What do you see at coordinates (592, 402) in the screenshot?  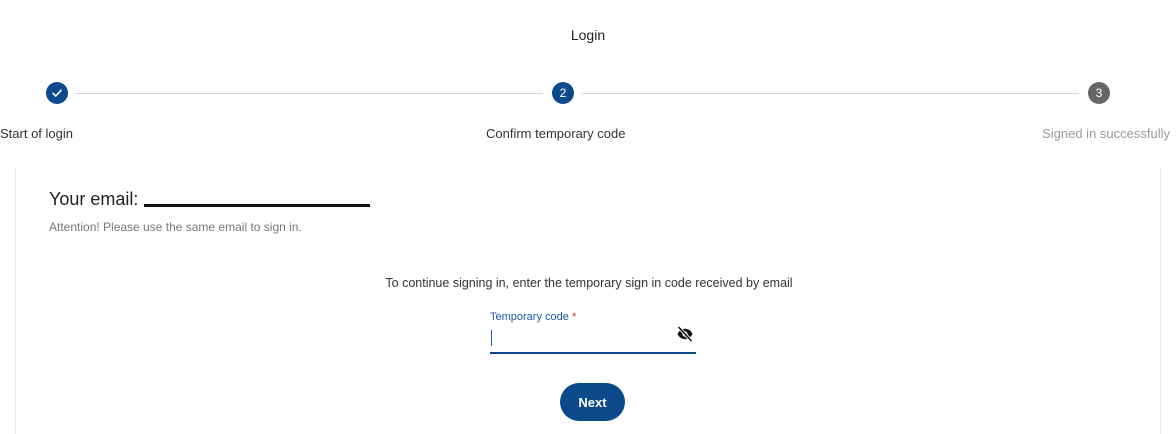 I see `next-button: Next` at bounding box center [592, 402].